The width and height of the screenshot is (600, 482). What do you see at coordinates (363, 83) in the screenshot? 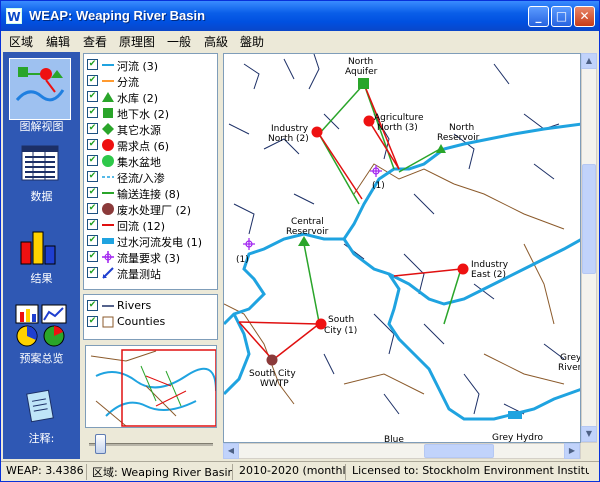
I see `north-aquifer-node` at bounding box center [363, 83].